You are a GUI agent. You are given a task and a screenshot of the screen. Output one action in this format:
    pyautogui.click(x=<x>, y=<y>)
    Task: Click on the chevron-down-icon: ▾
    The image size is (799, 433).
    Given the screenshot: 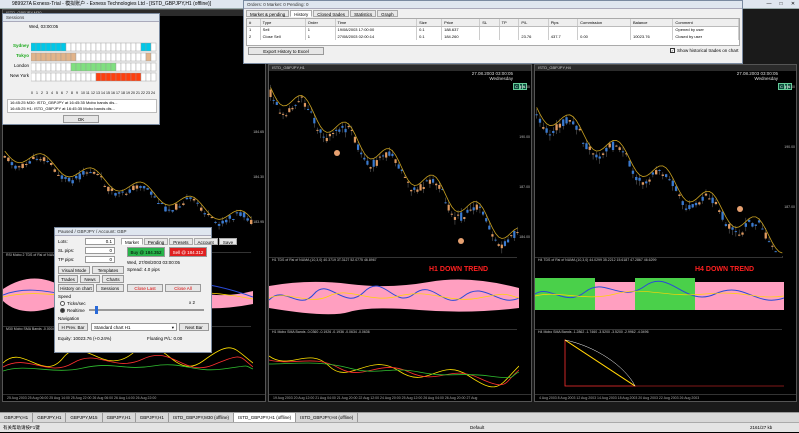 What is the action you would take?
    pyautogui.click(x=173, y=327)
    